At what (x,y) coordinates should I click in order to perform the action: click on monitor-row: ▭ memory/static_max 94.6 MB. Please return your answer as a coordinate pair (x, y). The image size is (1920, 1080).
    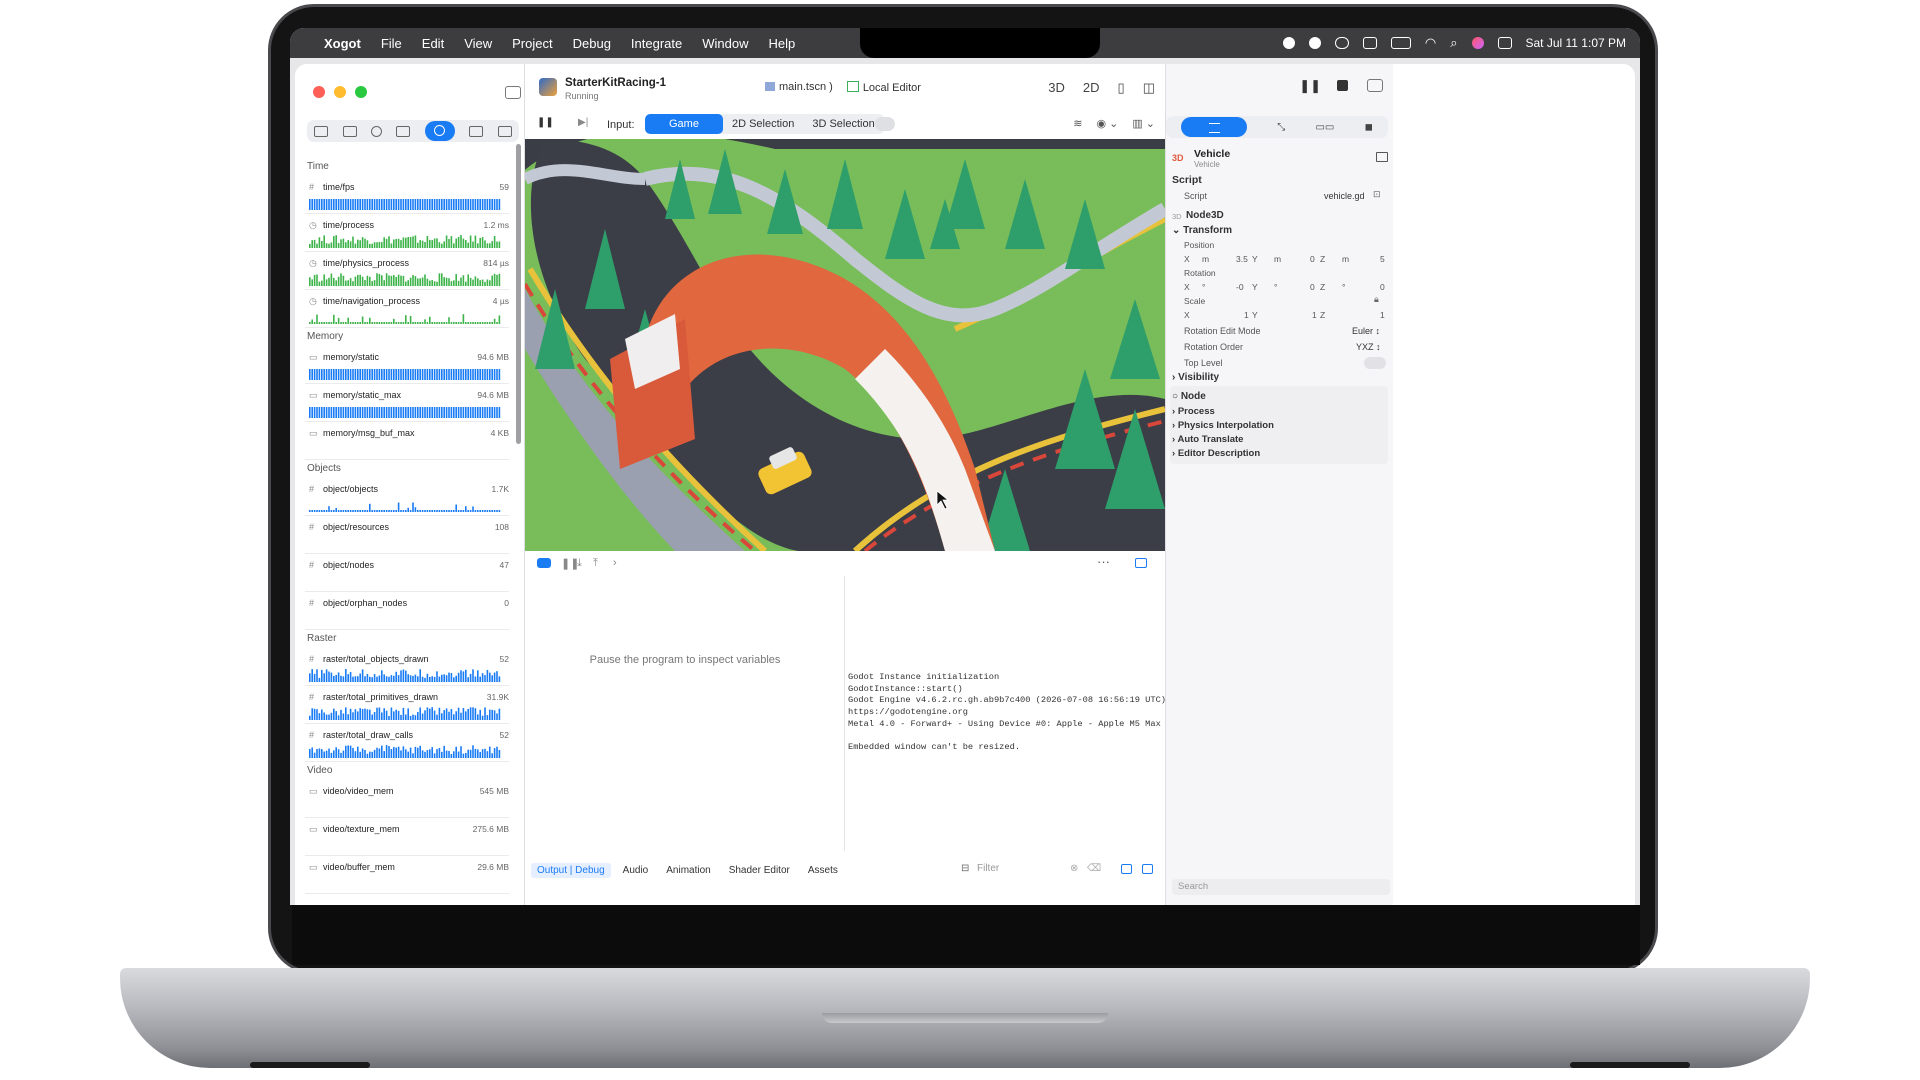
    Looking at the image, I should click on (407, 403).